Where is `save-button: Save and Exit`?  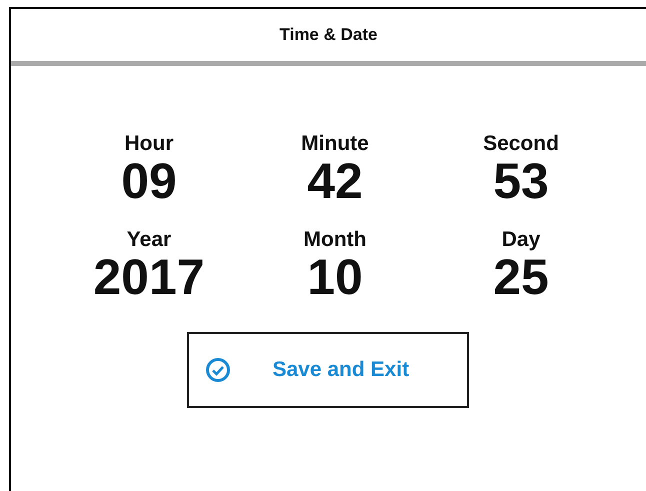
save-button: Save and Exit is located at coordinates (327, 370).